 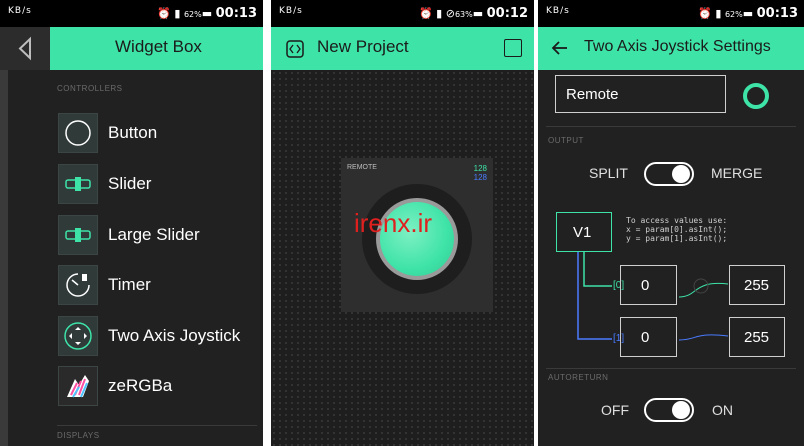 I want to click on button-icon, so click(x=78, y=133).